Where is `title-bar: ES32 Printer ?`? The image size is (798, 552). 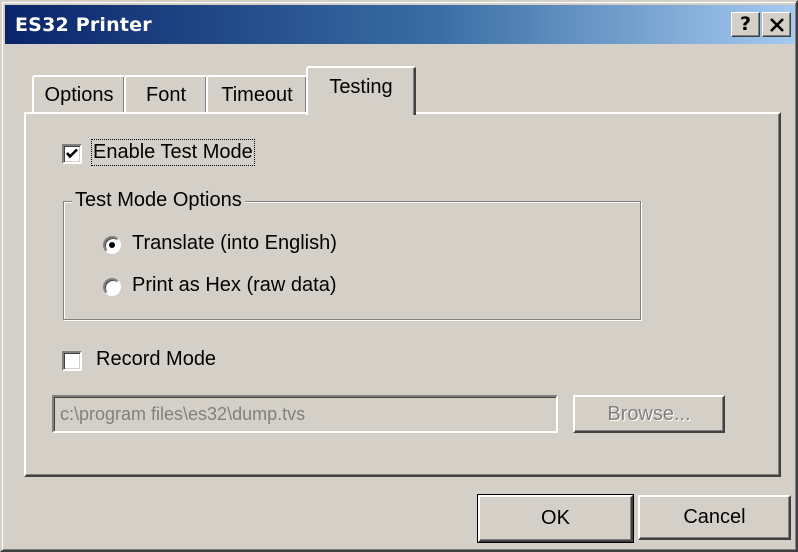
title-bar: ES32 Printer ? is located at coordinates (400, 24).